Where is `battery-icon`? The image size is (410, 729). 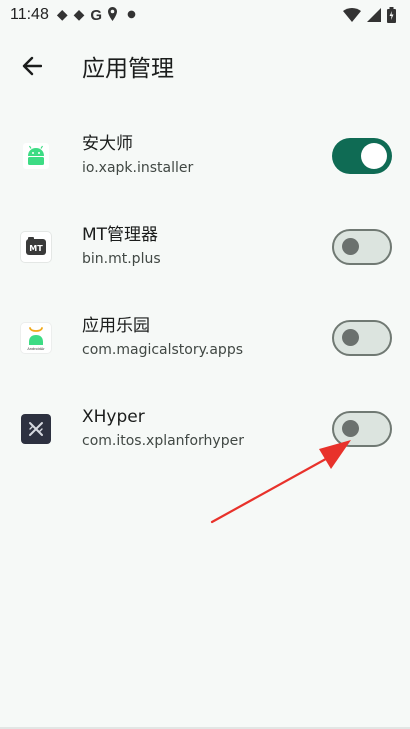 battery-icon is located at coordinates (391, 15).